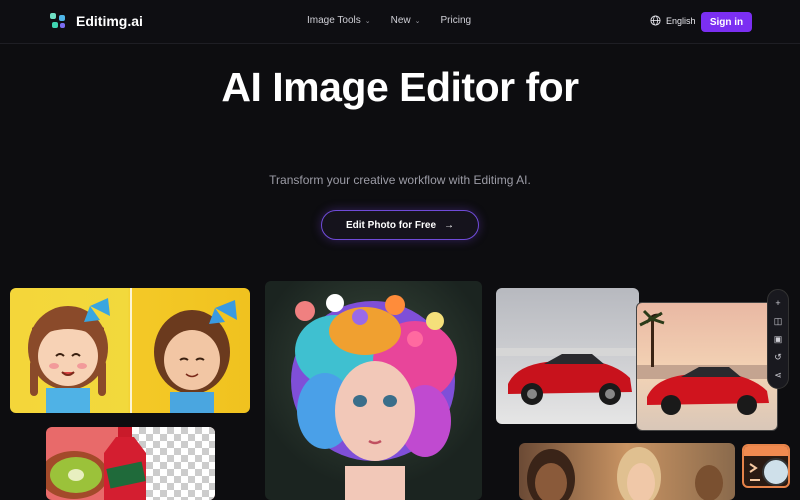  Describe the element at coordinates (57, 20) in the screenshot. I see `logo-icon` at that location.